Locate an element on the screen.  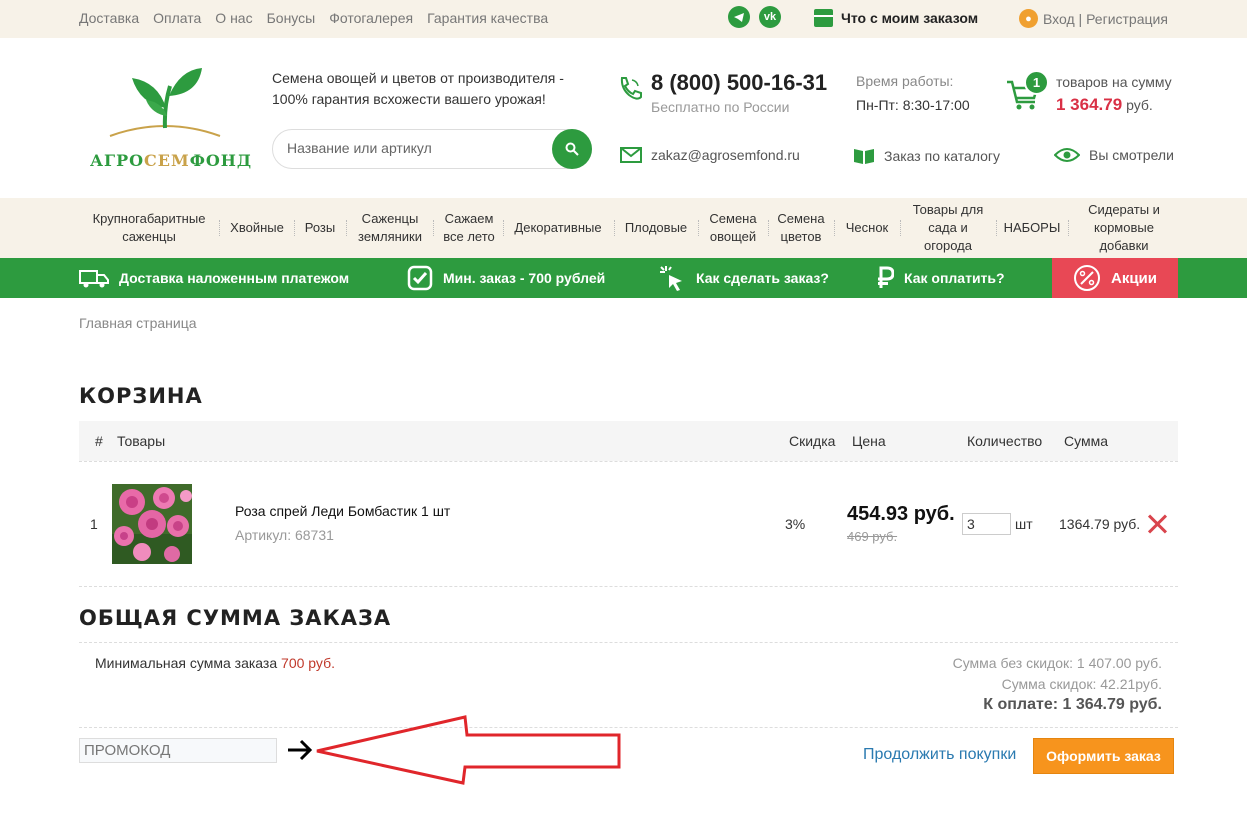
login-link: ● Вход | Регистрация is located at coordinates (1093, 18).